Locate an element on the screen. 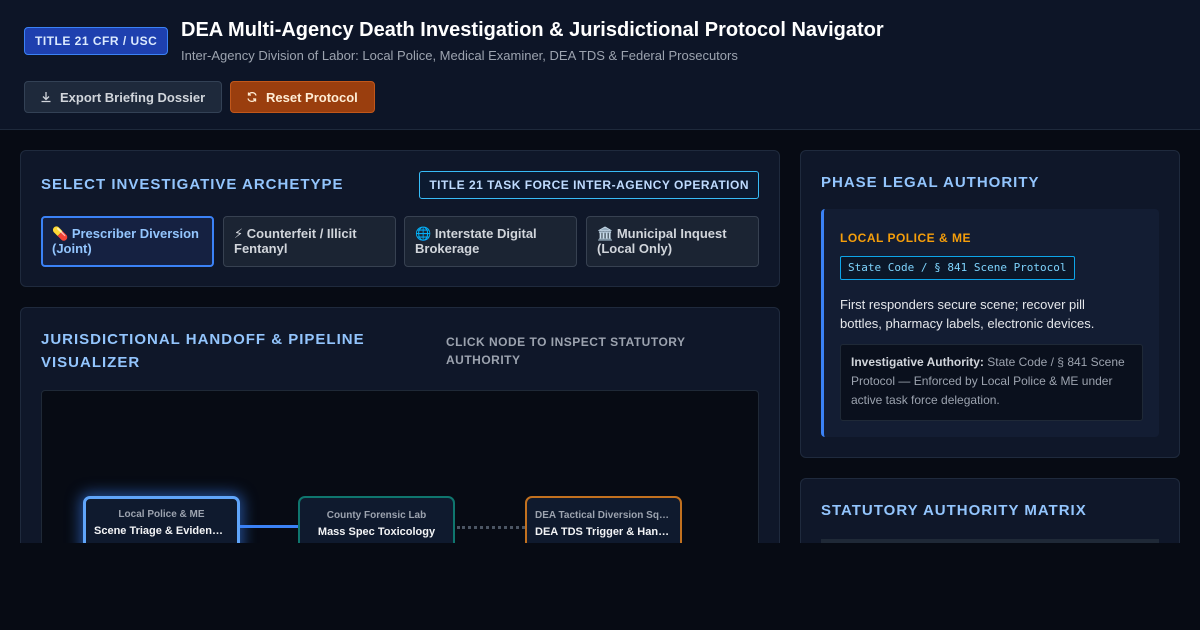 Image resolution: width=1200 pixels, height=630 pixels. handoff-connector-pending is located at coordinates (491, 527).